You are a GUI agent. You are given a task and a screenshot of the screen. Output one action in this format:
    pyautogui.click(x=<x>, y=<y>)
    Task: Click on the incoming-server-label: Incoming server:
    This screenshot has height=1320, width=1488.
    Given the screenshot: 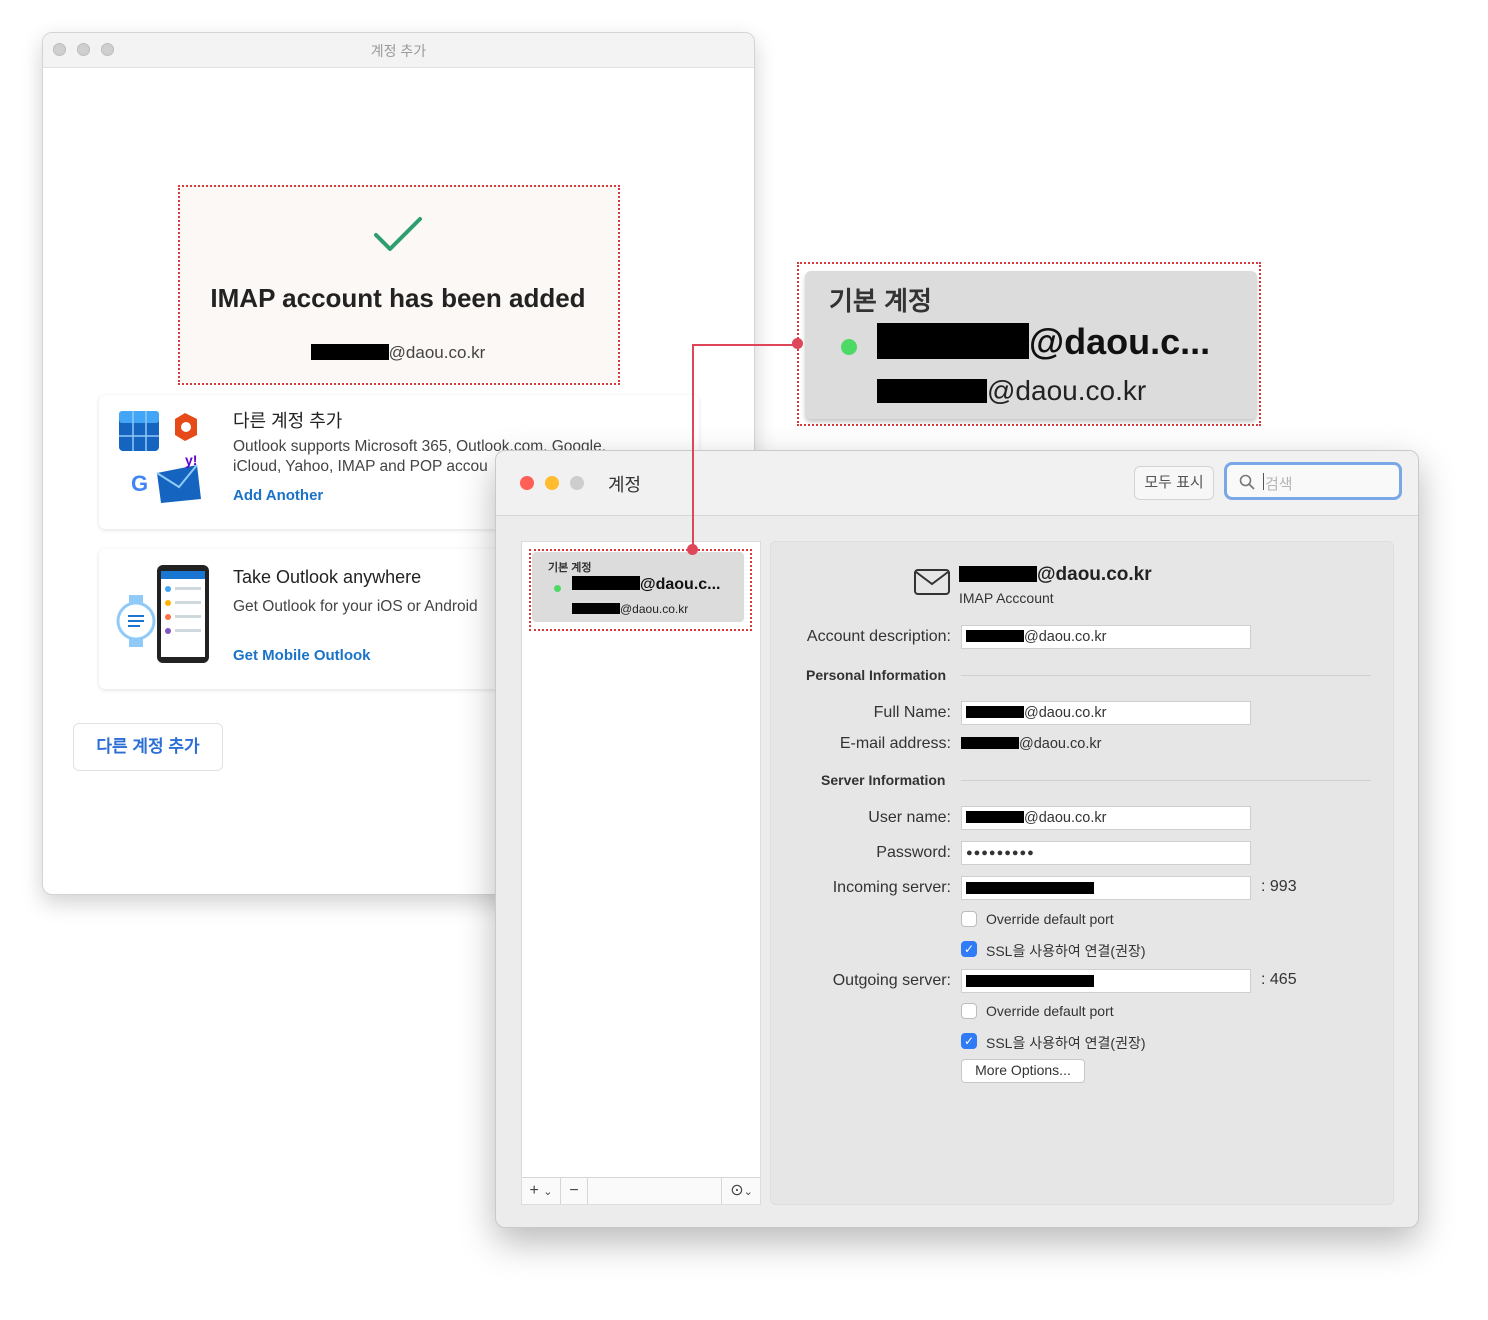 What is the action you would take?
    pyautogui.click(x=891, y=887)
    